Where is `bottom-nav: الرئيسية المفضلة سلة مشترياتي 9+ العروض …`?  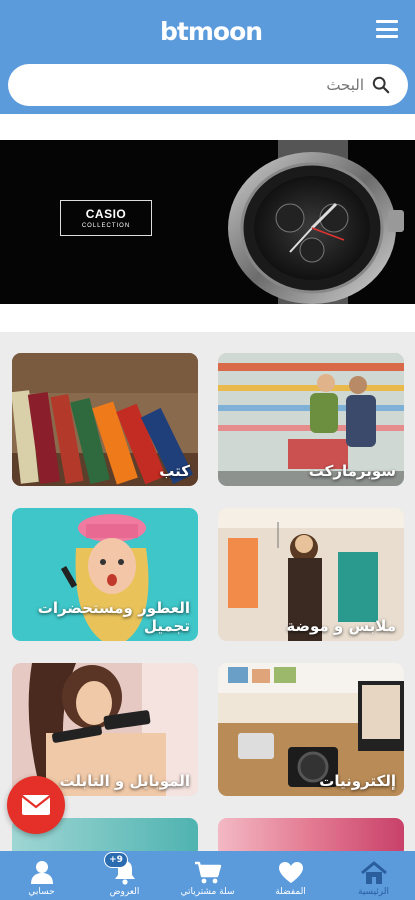 bottom-nav: الرئيسية المفضلة سلة مشترياتي 9+ العروض … is located at coordinates (207, 875).